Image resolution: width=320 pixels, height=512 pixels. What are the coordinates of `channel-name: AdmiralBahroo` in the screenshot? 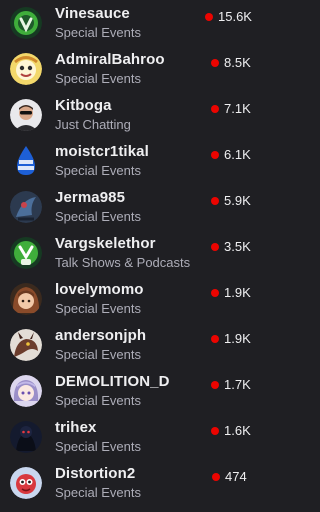 It's located at (110, 59).